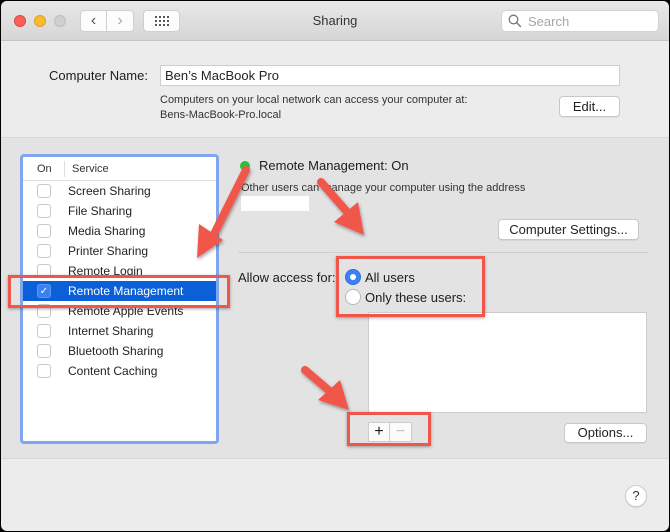 The width and height of the screenshot is (670, 532). I want to click on allowed-users-list, so click(507, 362).